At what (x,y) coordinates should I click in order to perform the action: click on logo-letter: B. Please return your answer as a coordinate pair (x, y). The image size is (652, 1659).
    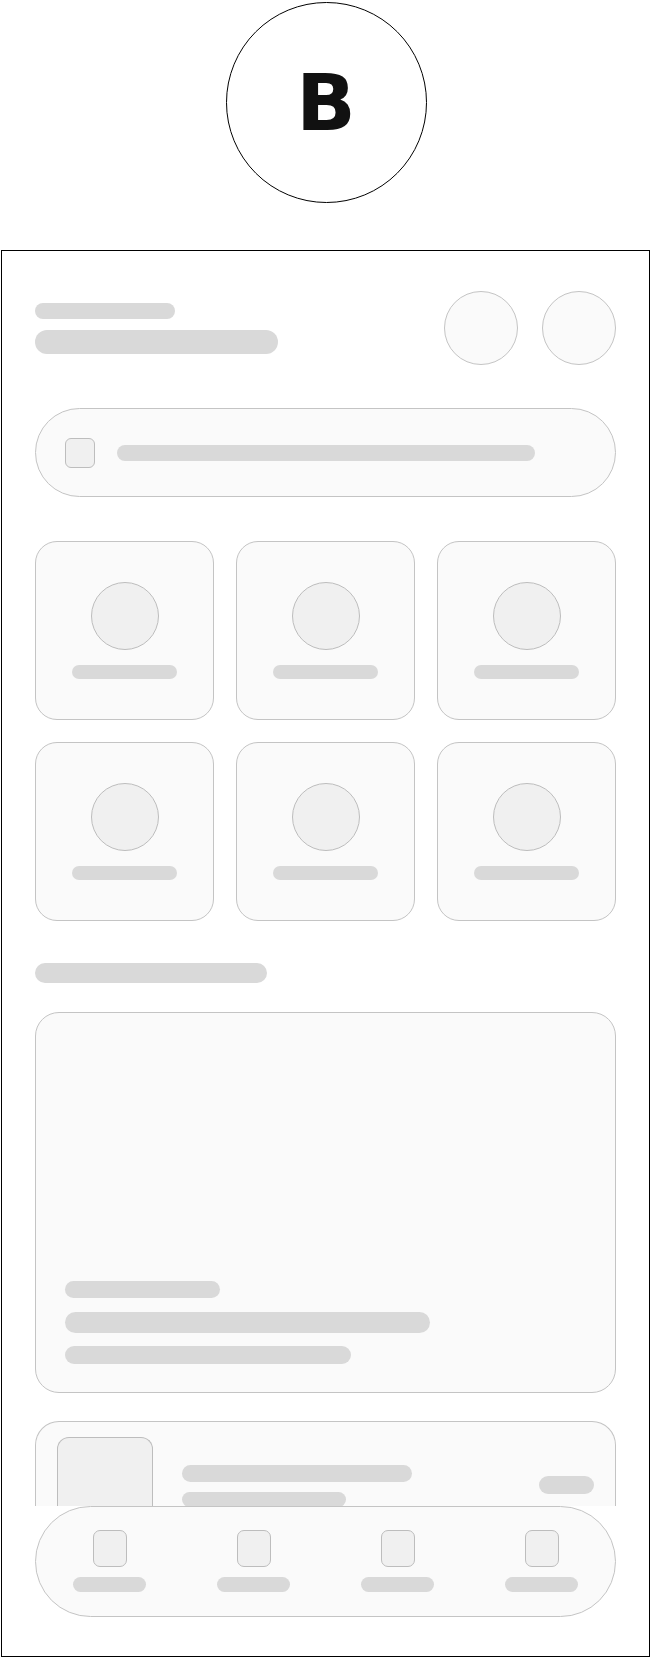
    Looking at the image, I should click on (326, 102).